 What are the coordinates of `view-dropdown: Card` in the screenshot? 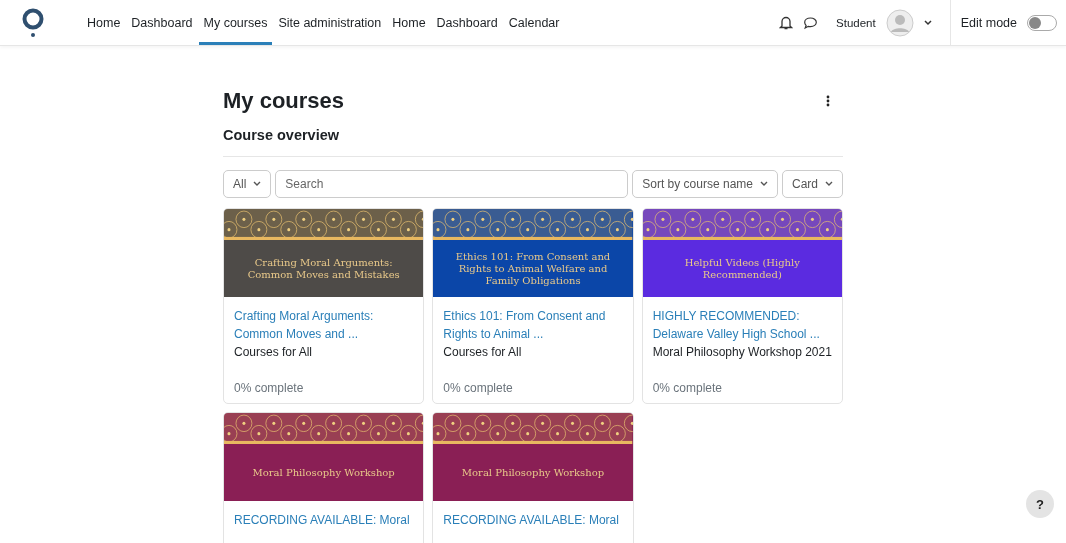 It's located at (812, 184).